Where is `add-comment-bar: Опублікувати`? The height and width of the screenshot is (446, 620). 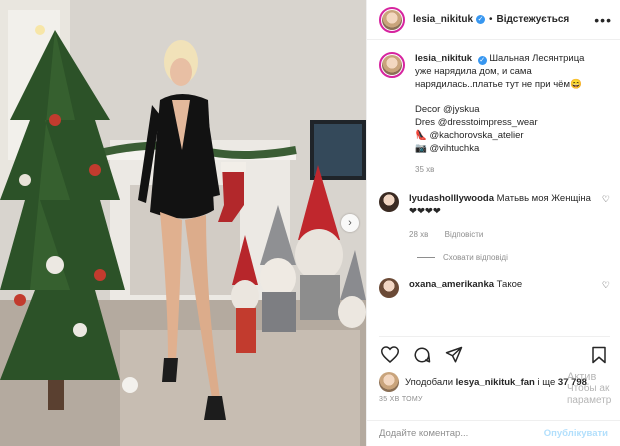
add-comment-bar: Опублікувати is located at coordinates (493, 433).